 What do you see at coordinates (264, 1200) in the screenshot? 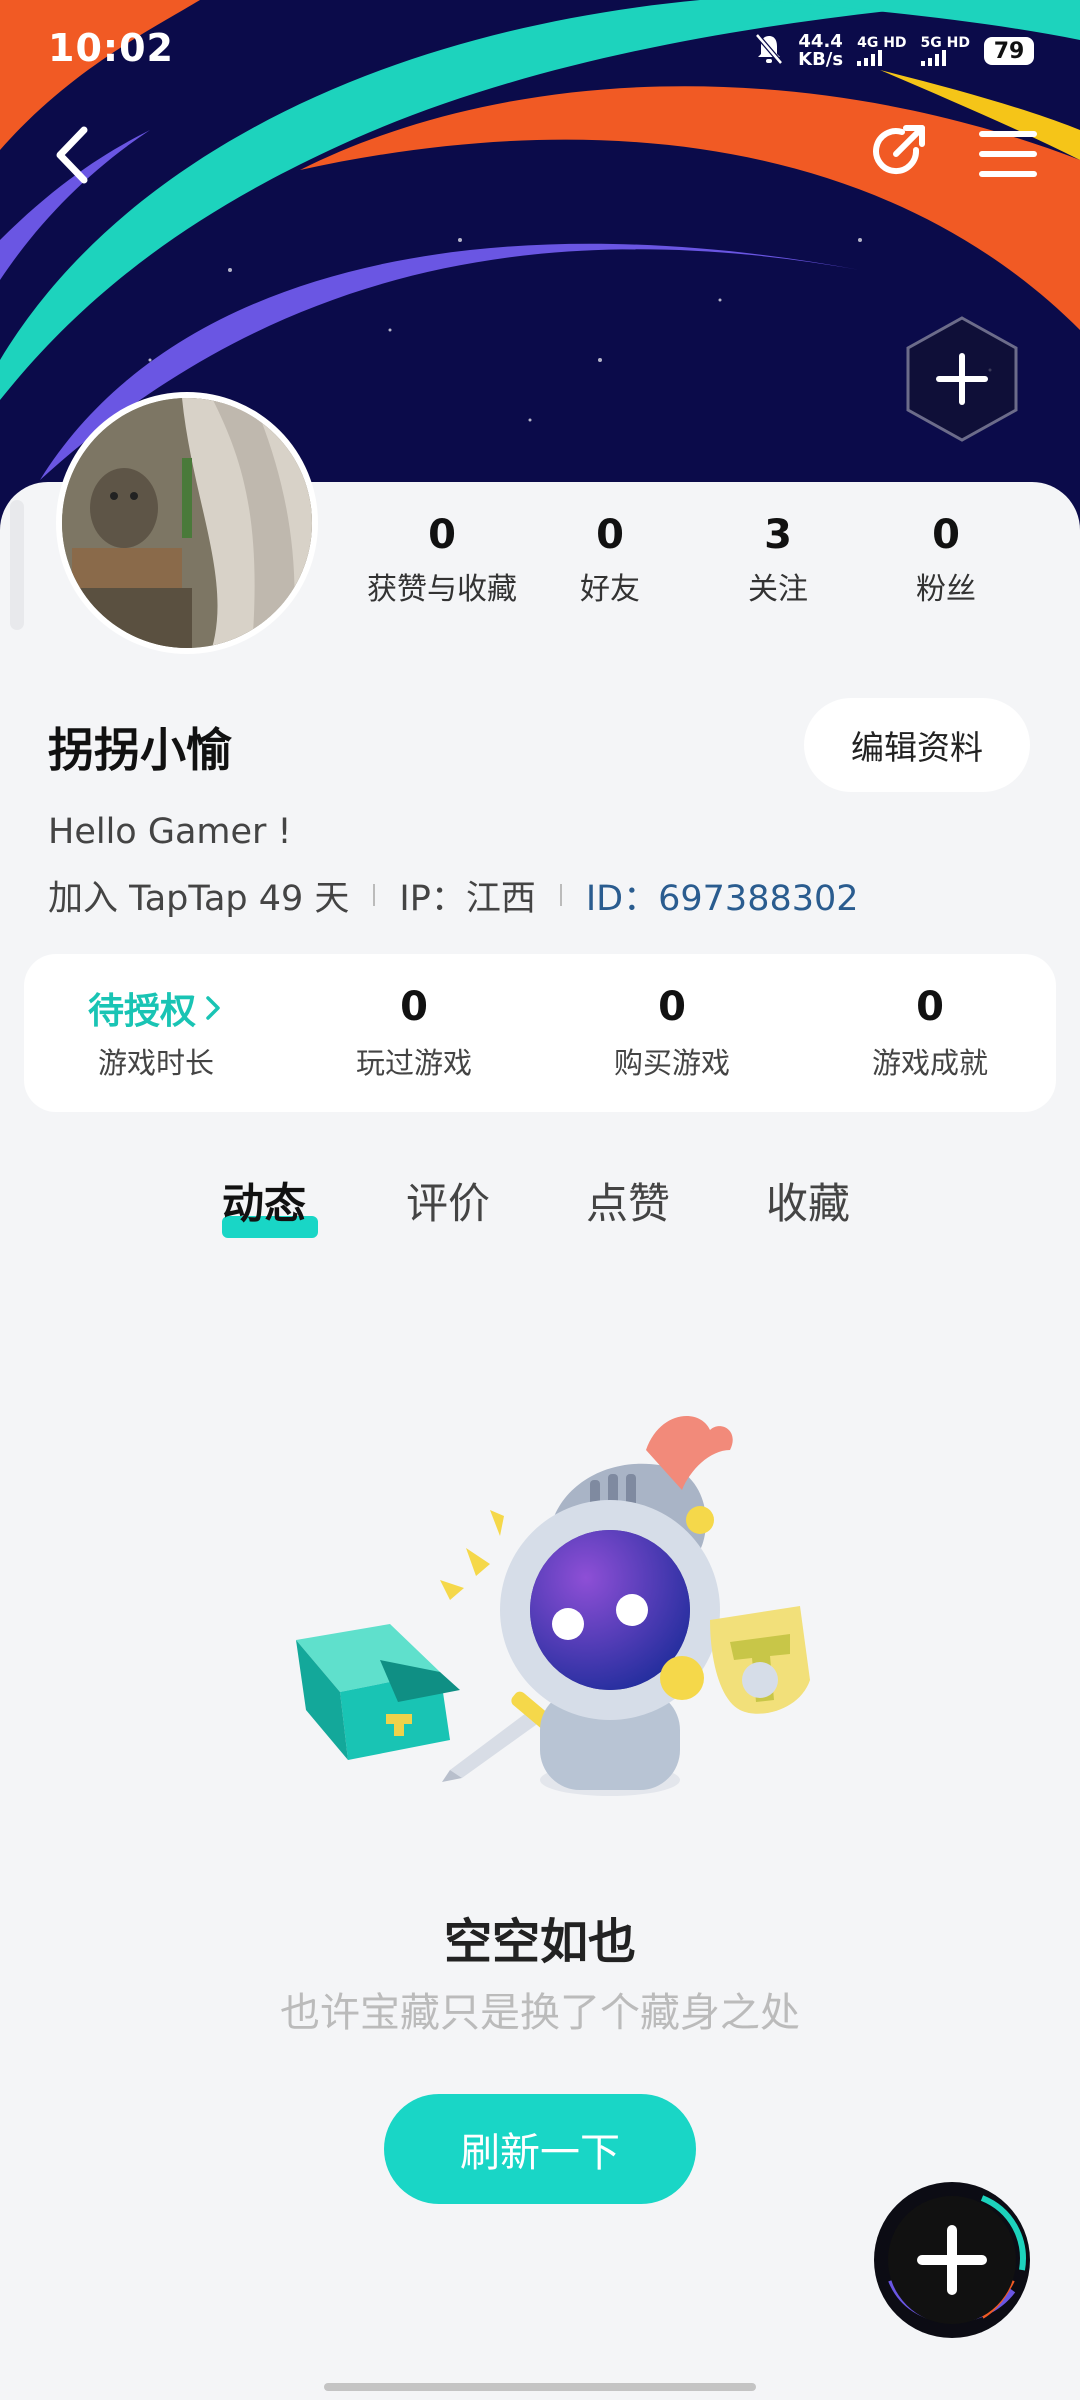
I see `tab-moments: 动态` at bounding box center [264, 1200].